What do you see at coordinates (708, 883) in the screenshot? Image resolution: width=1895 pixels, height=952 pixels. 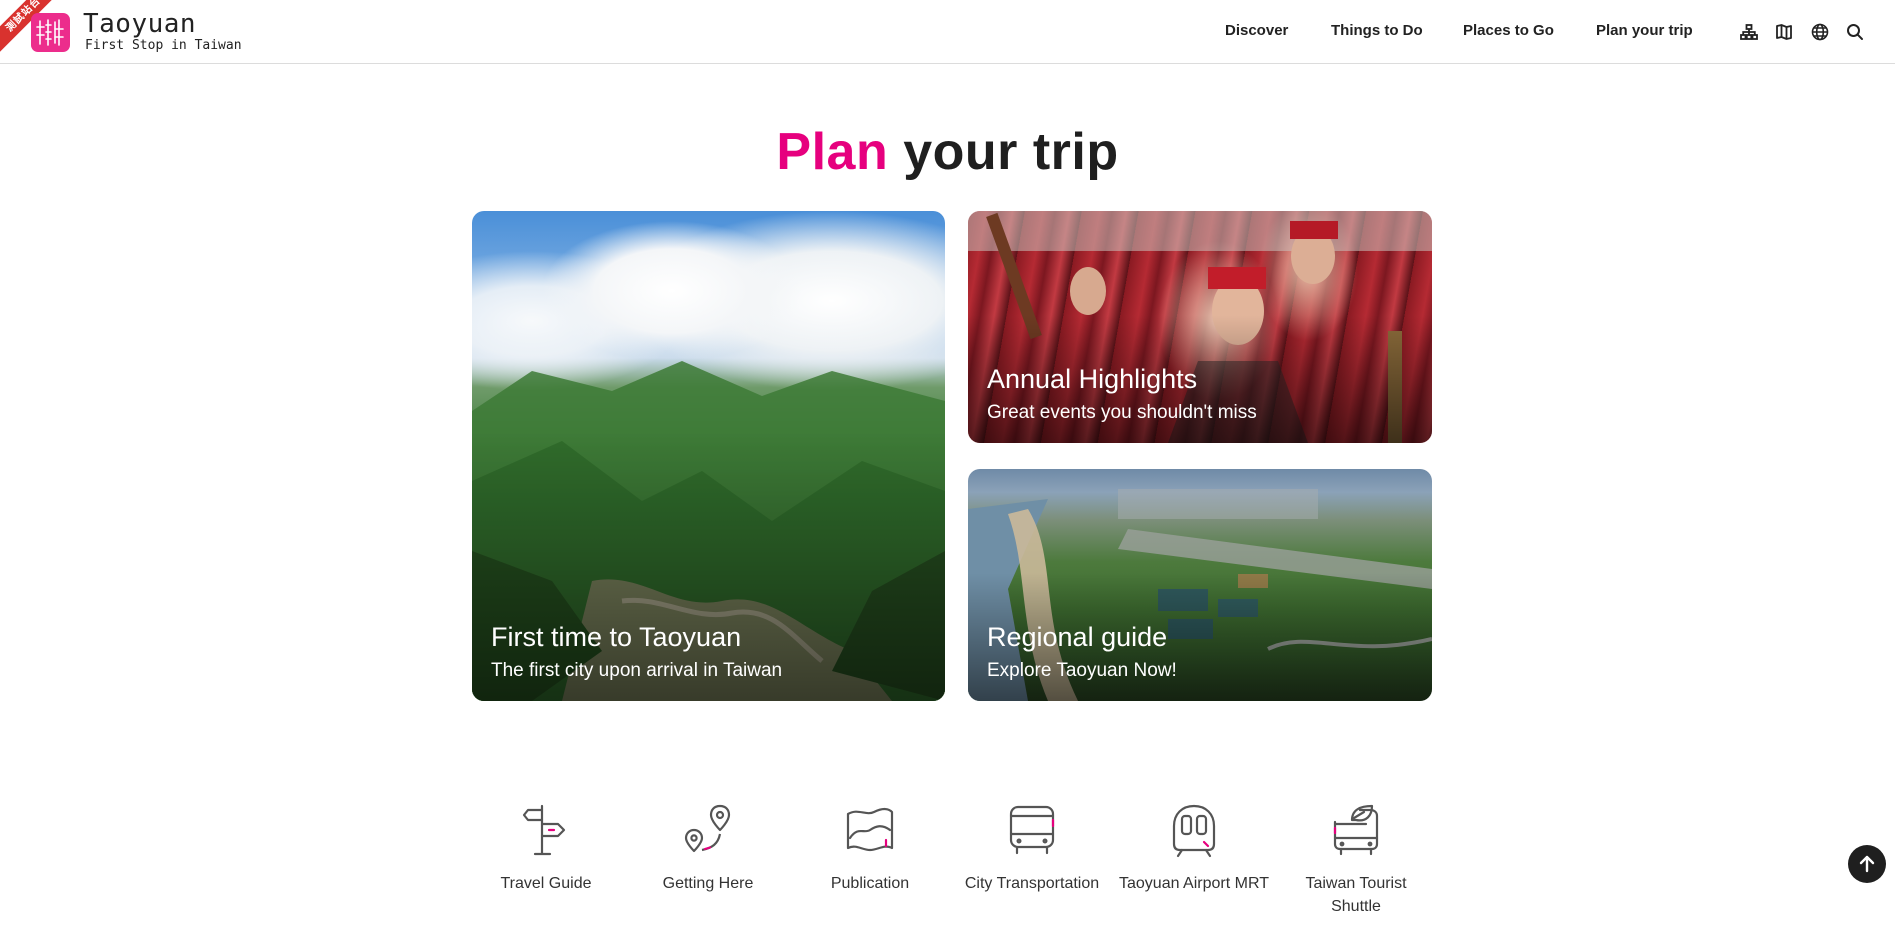 I see `quick-link-label: Getting Here` at bounding box center [708, 883].